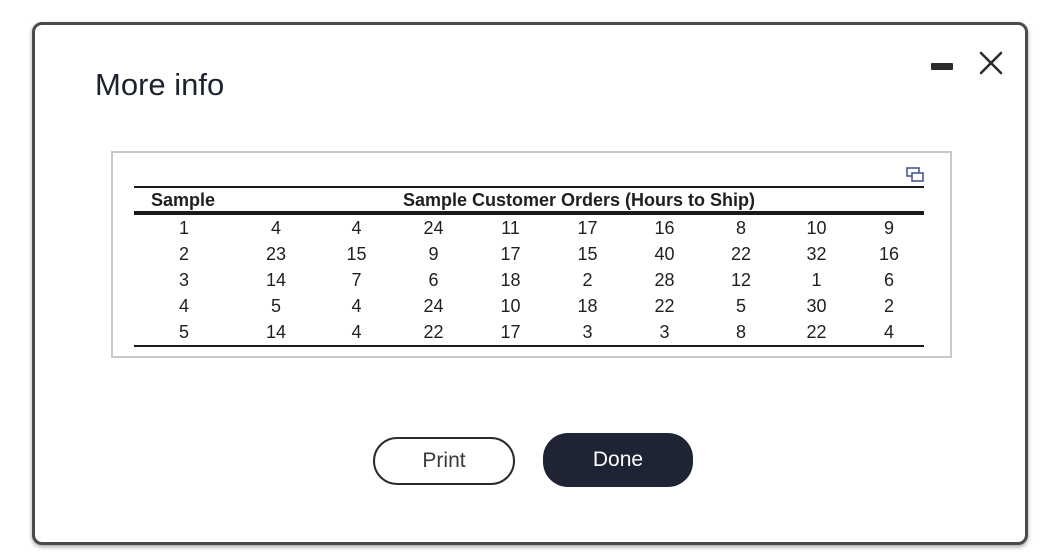 The width and height of the screenshot is (1043, 560). I want to click on done-button: Done, so click(618, 460).